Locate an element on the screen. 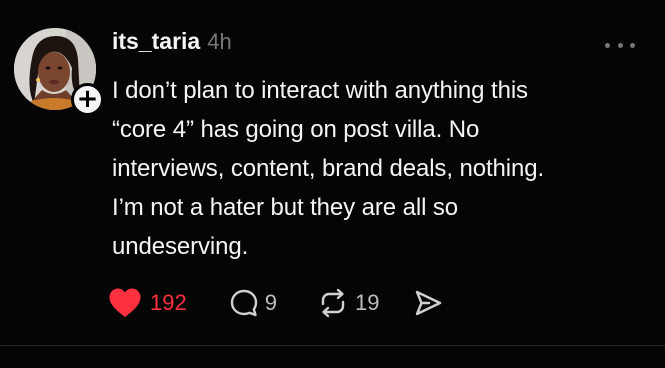 The width and height of the screenshot is (665, 368). heart-icon is located at coordinates (125, 303).